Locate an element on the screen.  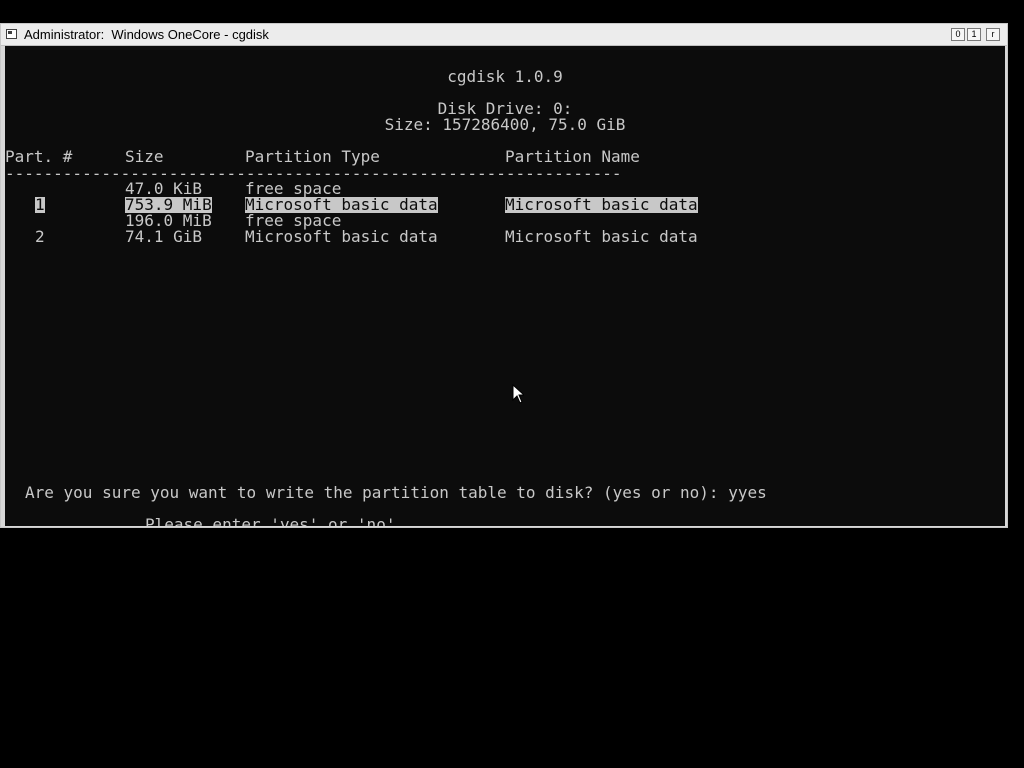
header-part-number: Part. # is located at coordinates (39, 156).